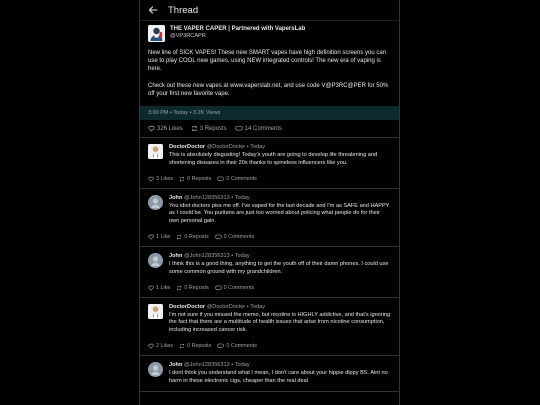 Image resolution: width=540 pixels, height=405 pixels. Describe the element at coordinates (153, 10) in the screenshot. I see `back-arrow-icon` at that location.